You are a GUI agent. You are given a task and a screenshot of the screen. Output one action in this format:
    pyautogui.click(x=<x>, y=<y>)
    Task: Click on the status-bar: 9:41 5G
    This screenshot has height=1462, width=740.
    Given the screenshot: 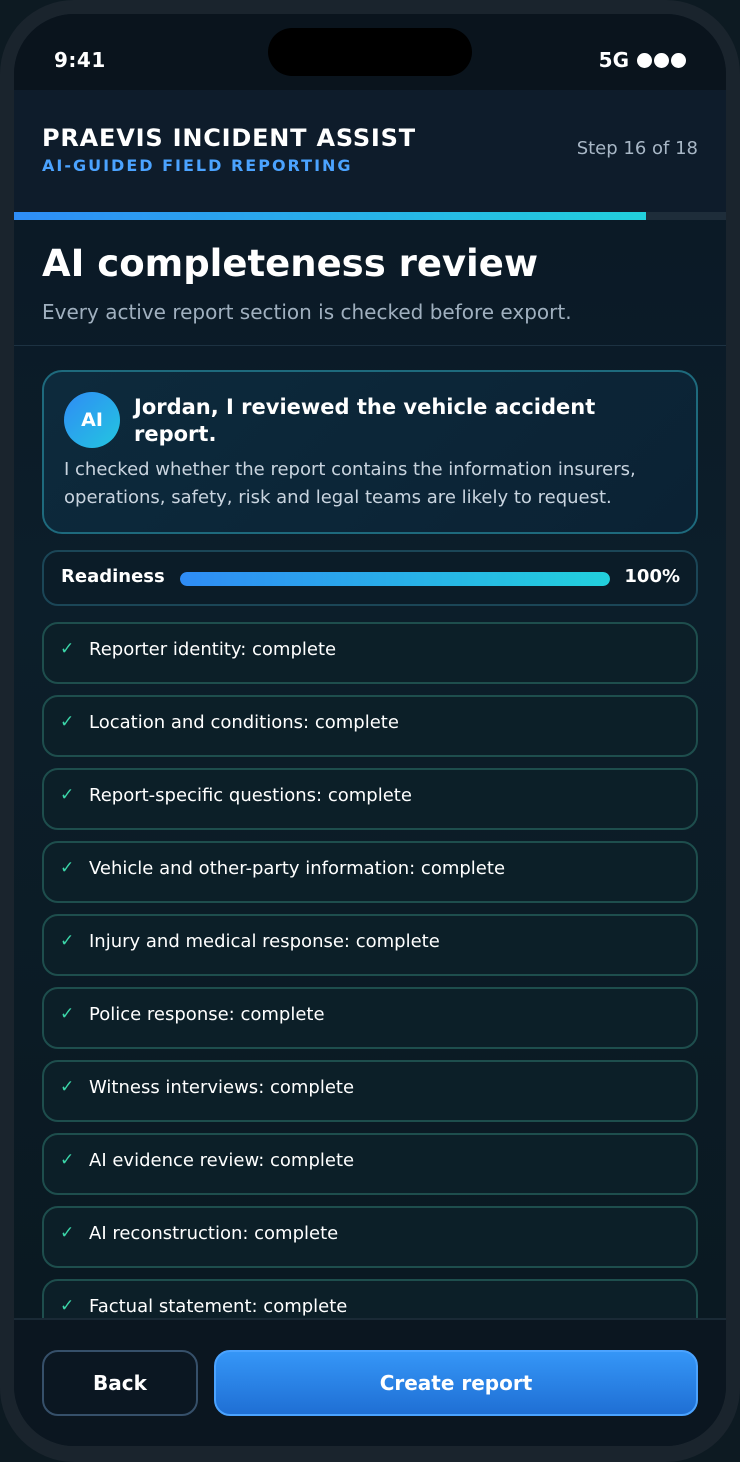 What is the action you would take?
    pyautogui.click(x=370, y=52)
    